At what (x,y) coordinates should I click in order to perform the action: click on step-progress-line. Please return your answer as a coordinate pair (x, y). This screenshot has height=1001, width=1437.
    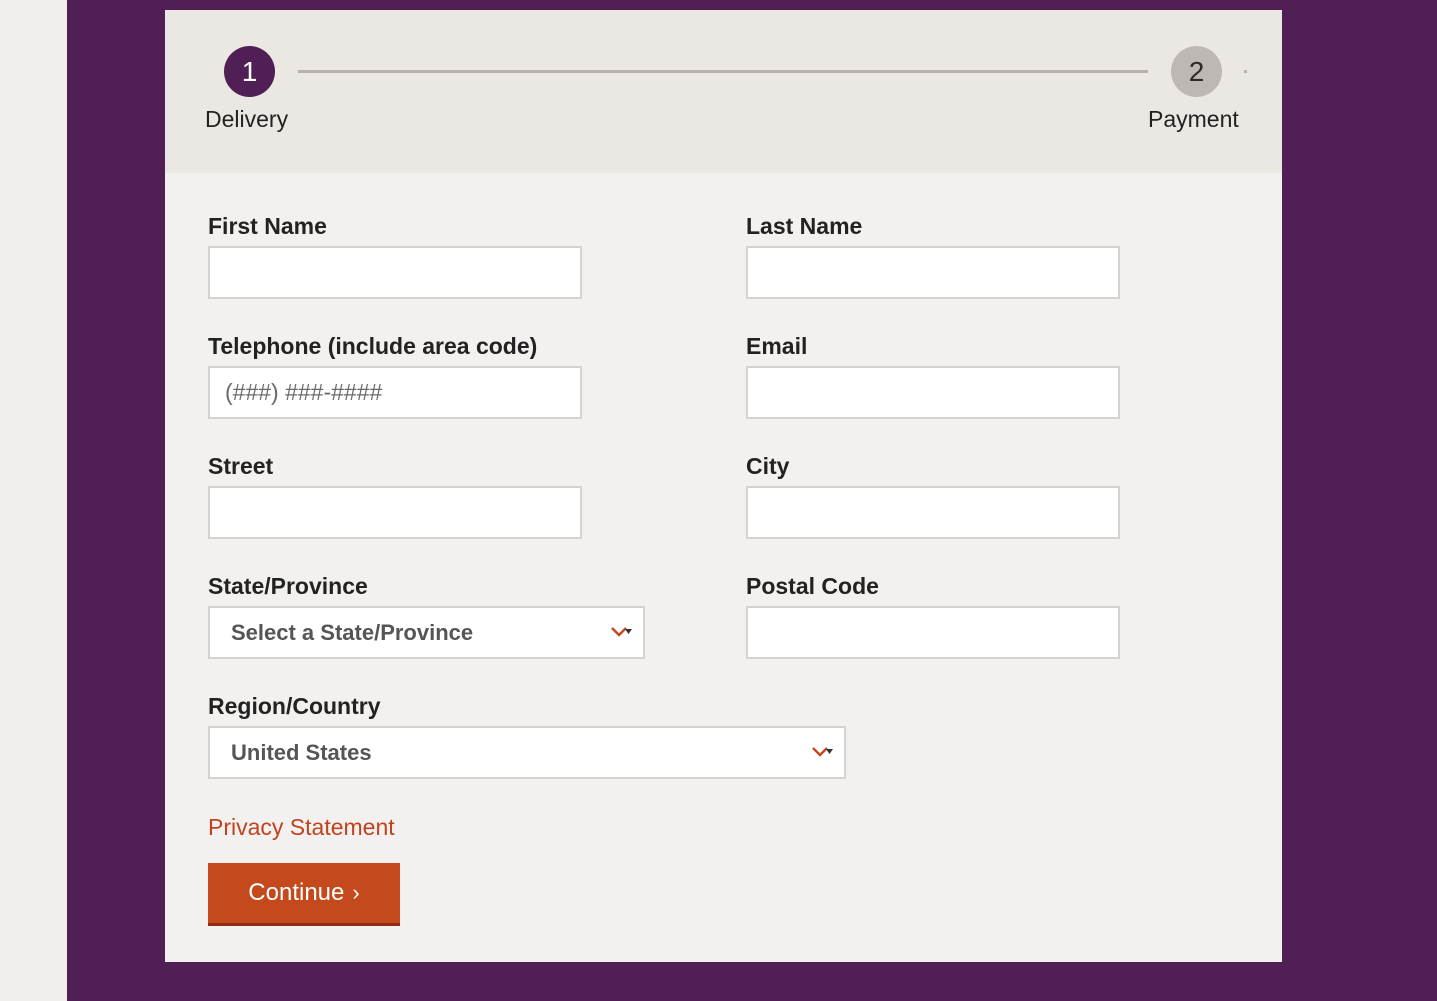
    Looking at the image, I should click on (723, 71).